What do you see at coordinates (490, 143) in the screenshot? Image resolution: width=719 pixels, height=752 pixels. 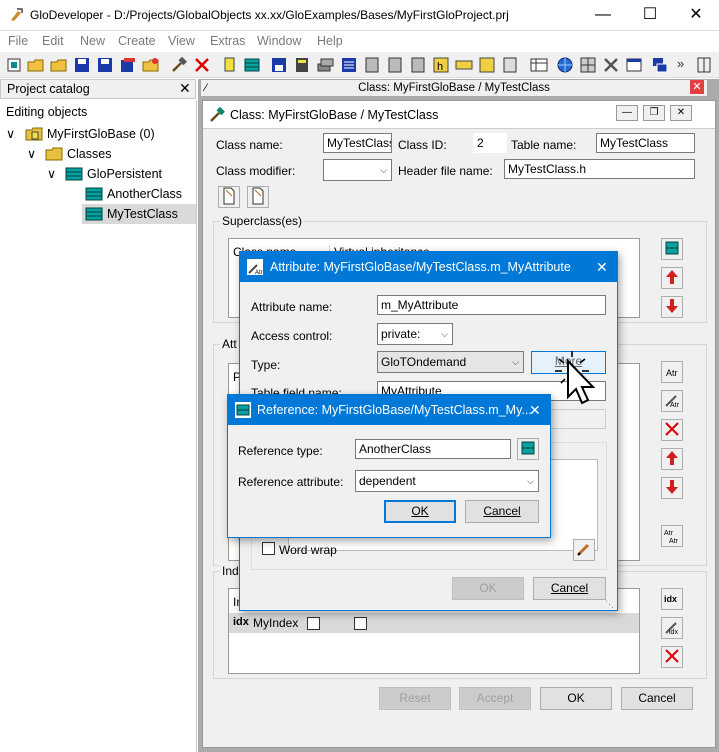 I see `class-id-input: 2` at bounding box center [490, 143].